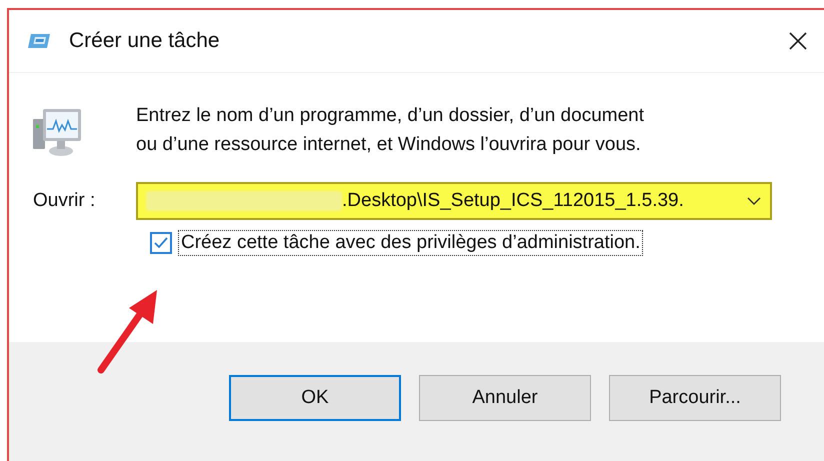 The height and width of the screenshot is (461, 824). I want to click on dropdown-caret-icon, so click(754, 201).